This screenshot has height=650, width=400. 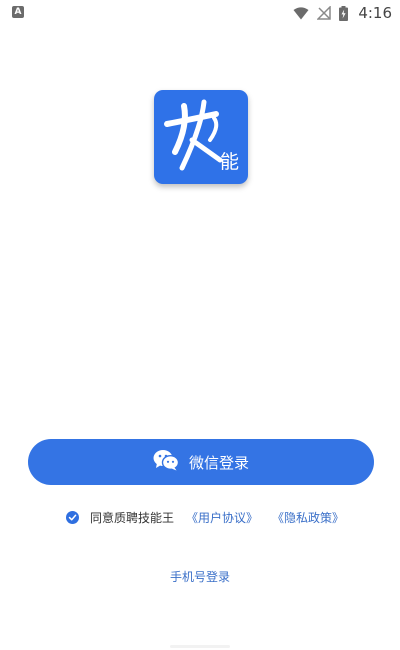 I want to click on privacy-policy-link: 《隐私政策》, so click(x=308, y=517).